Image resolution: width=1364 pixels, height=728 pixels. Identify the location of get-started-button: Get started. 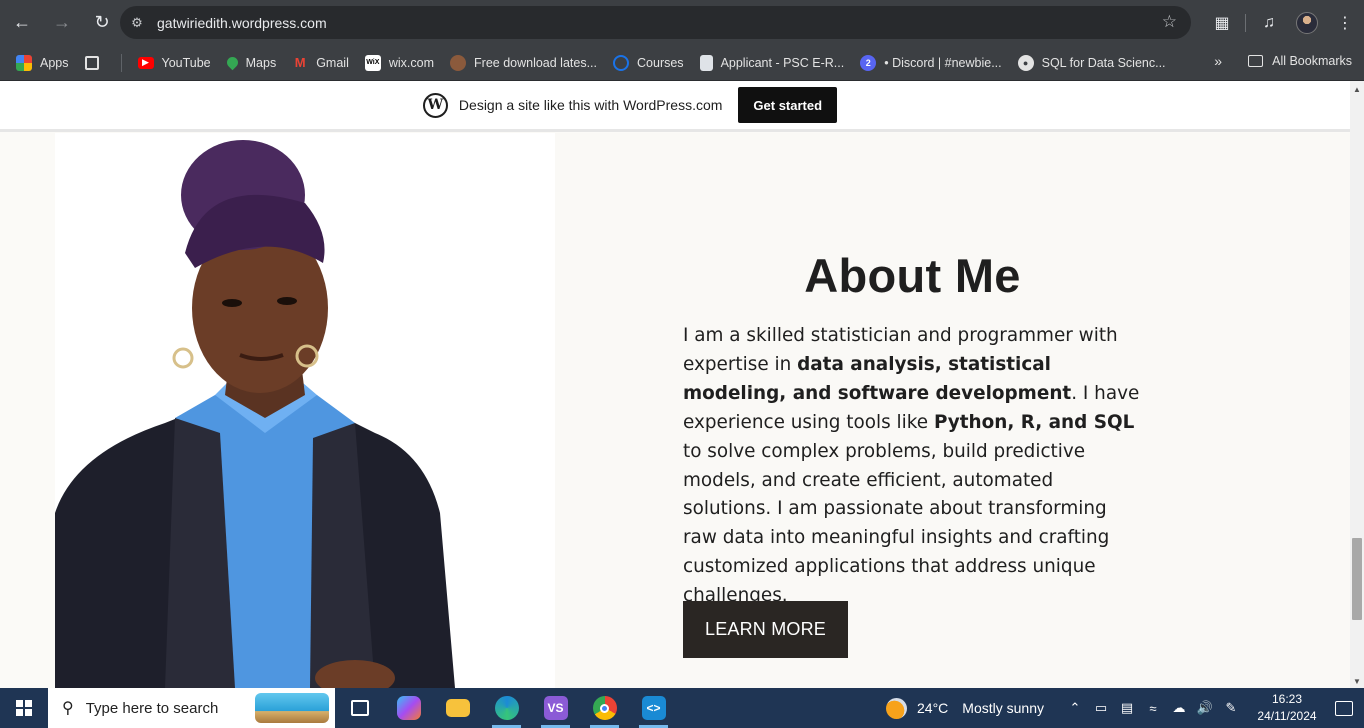
(788, 105).